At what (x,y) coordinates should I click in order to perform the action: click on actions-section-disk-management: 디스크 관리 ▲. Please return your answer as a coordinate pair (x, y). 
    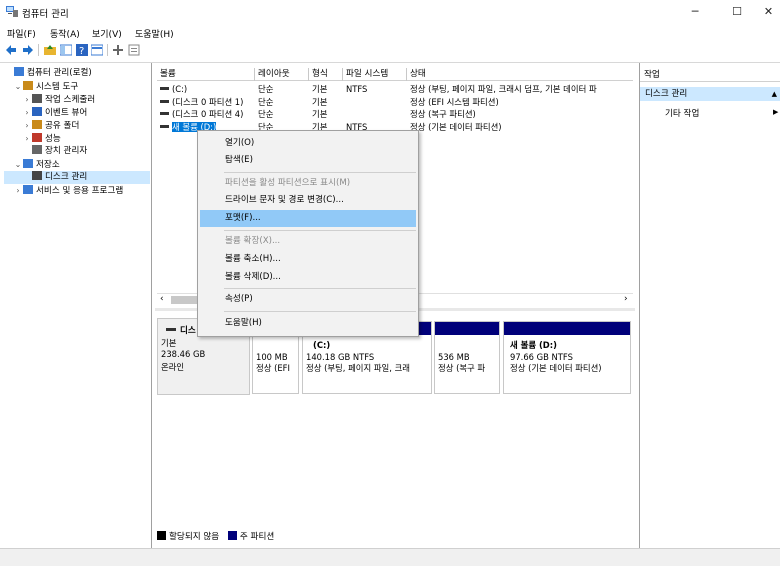
    Looking at the image, I should click on (710, 94).